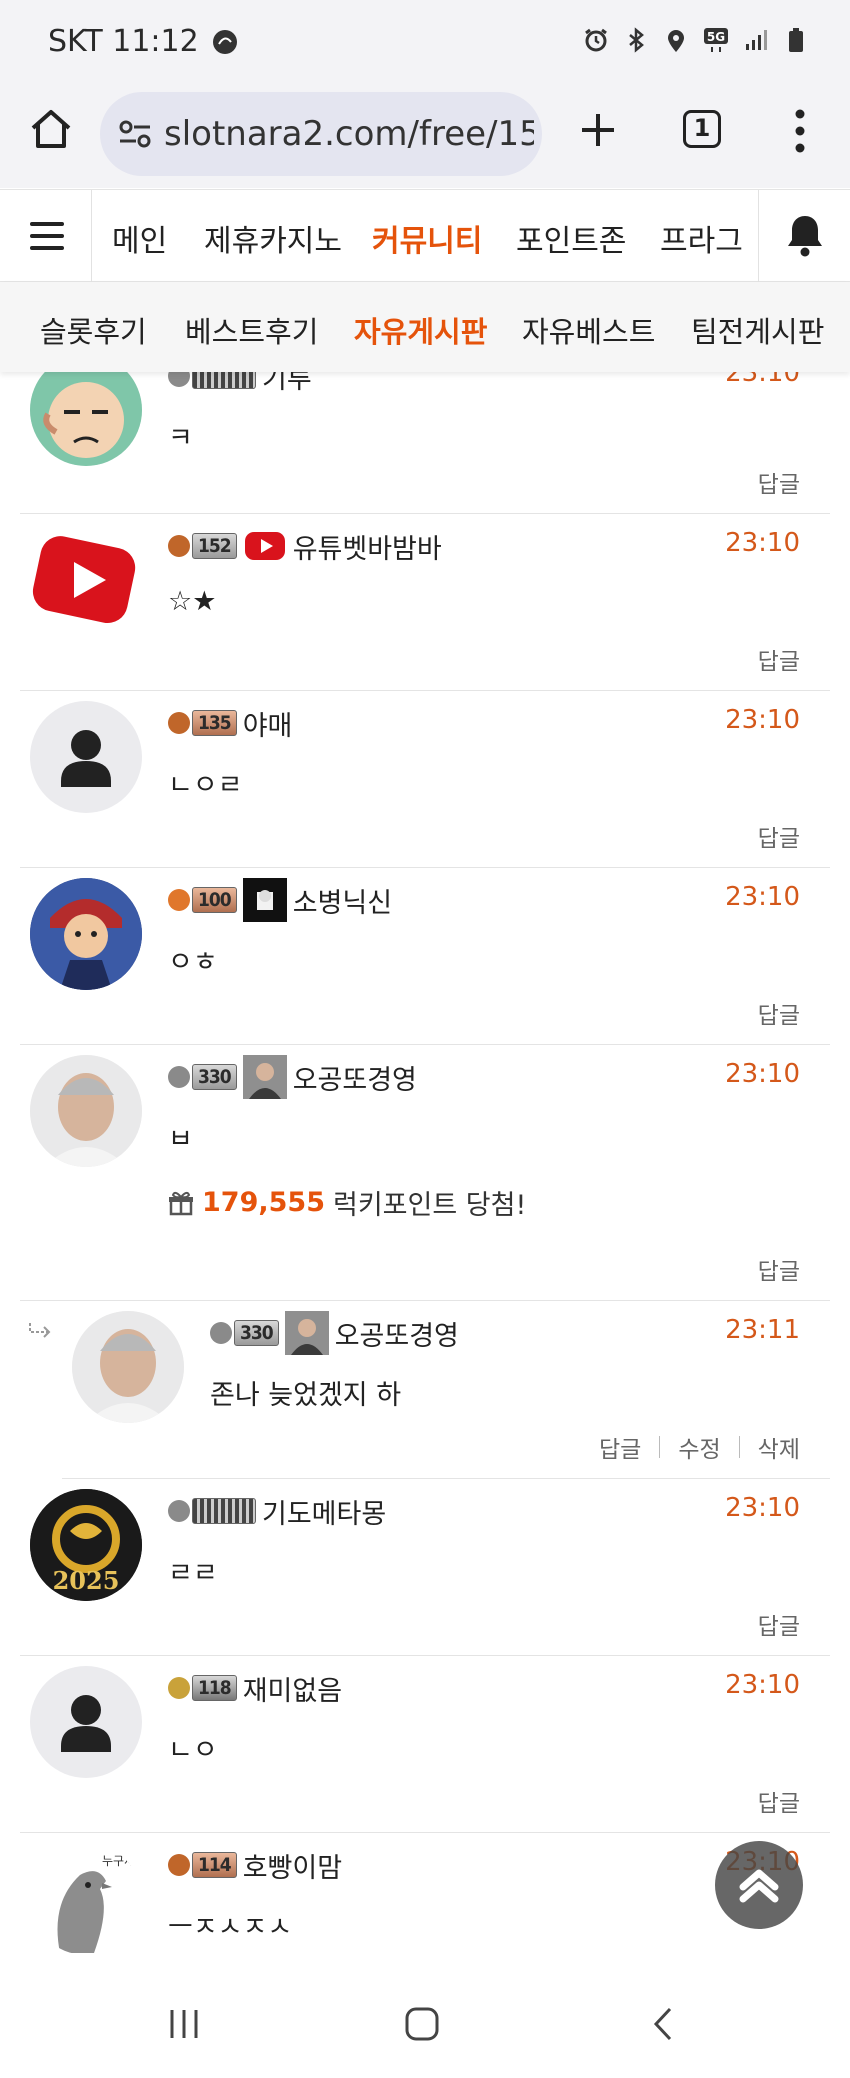 Image resolution: width=850 pixels, height=2078 pixels. I want to click on avatar-pigeon-icon: 누구세요, so click(86, 1899).